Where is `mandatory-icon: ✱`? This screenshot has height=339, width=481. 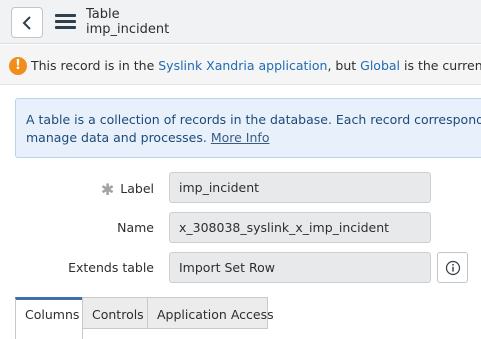 mandatory-icon: ✱ is located at coordinates (107, 189).